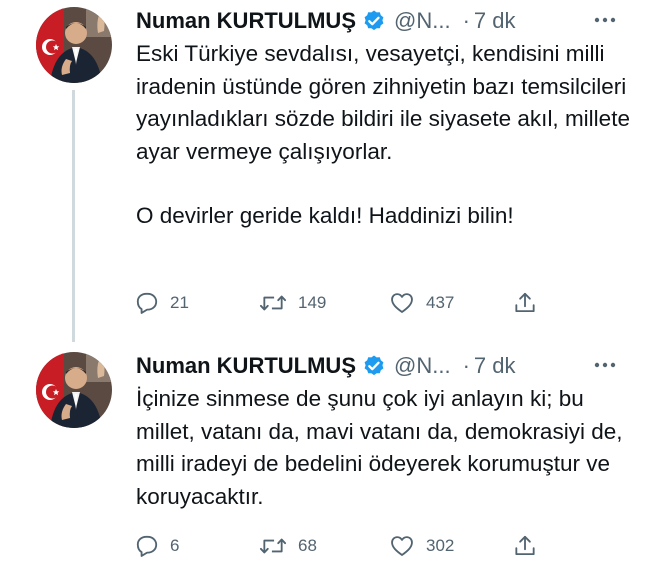  I want to click on like-count: 302, so click(440, 545).